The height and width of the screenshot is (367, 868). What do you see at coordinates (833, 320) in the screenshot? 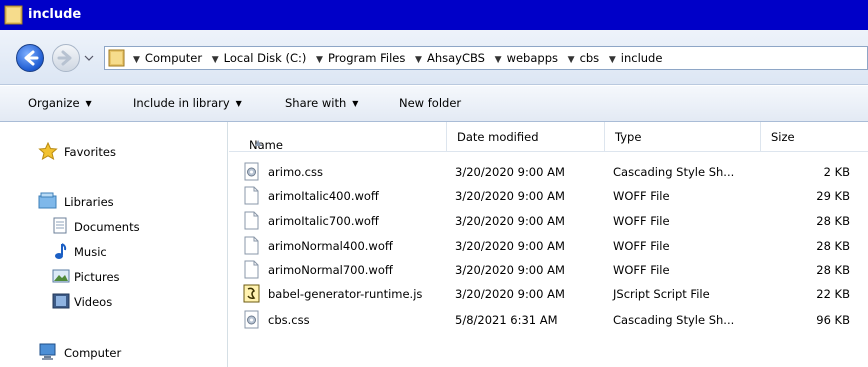
I see `file-size: 96 KB` at bounding box center [833, 320].